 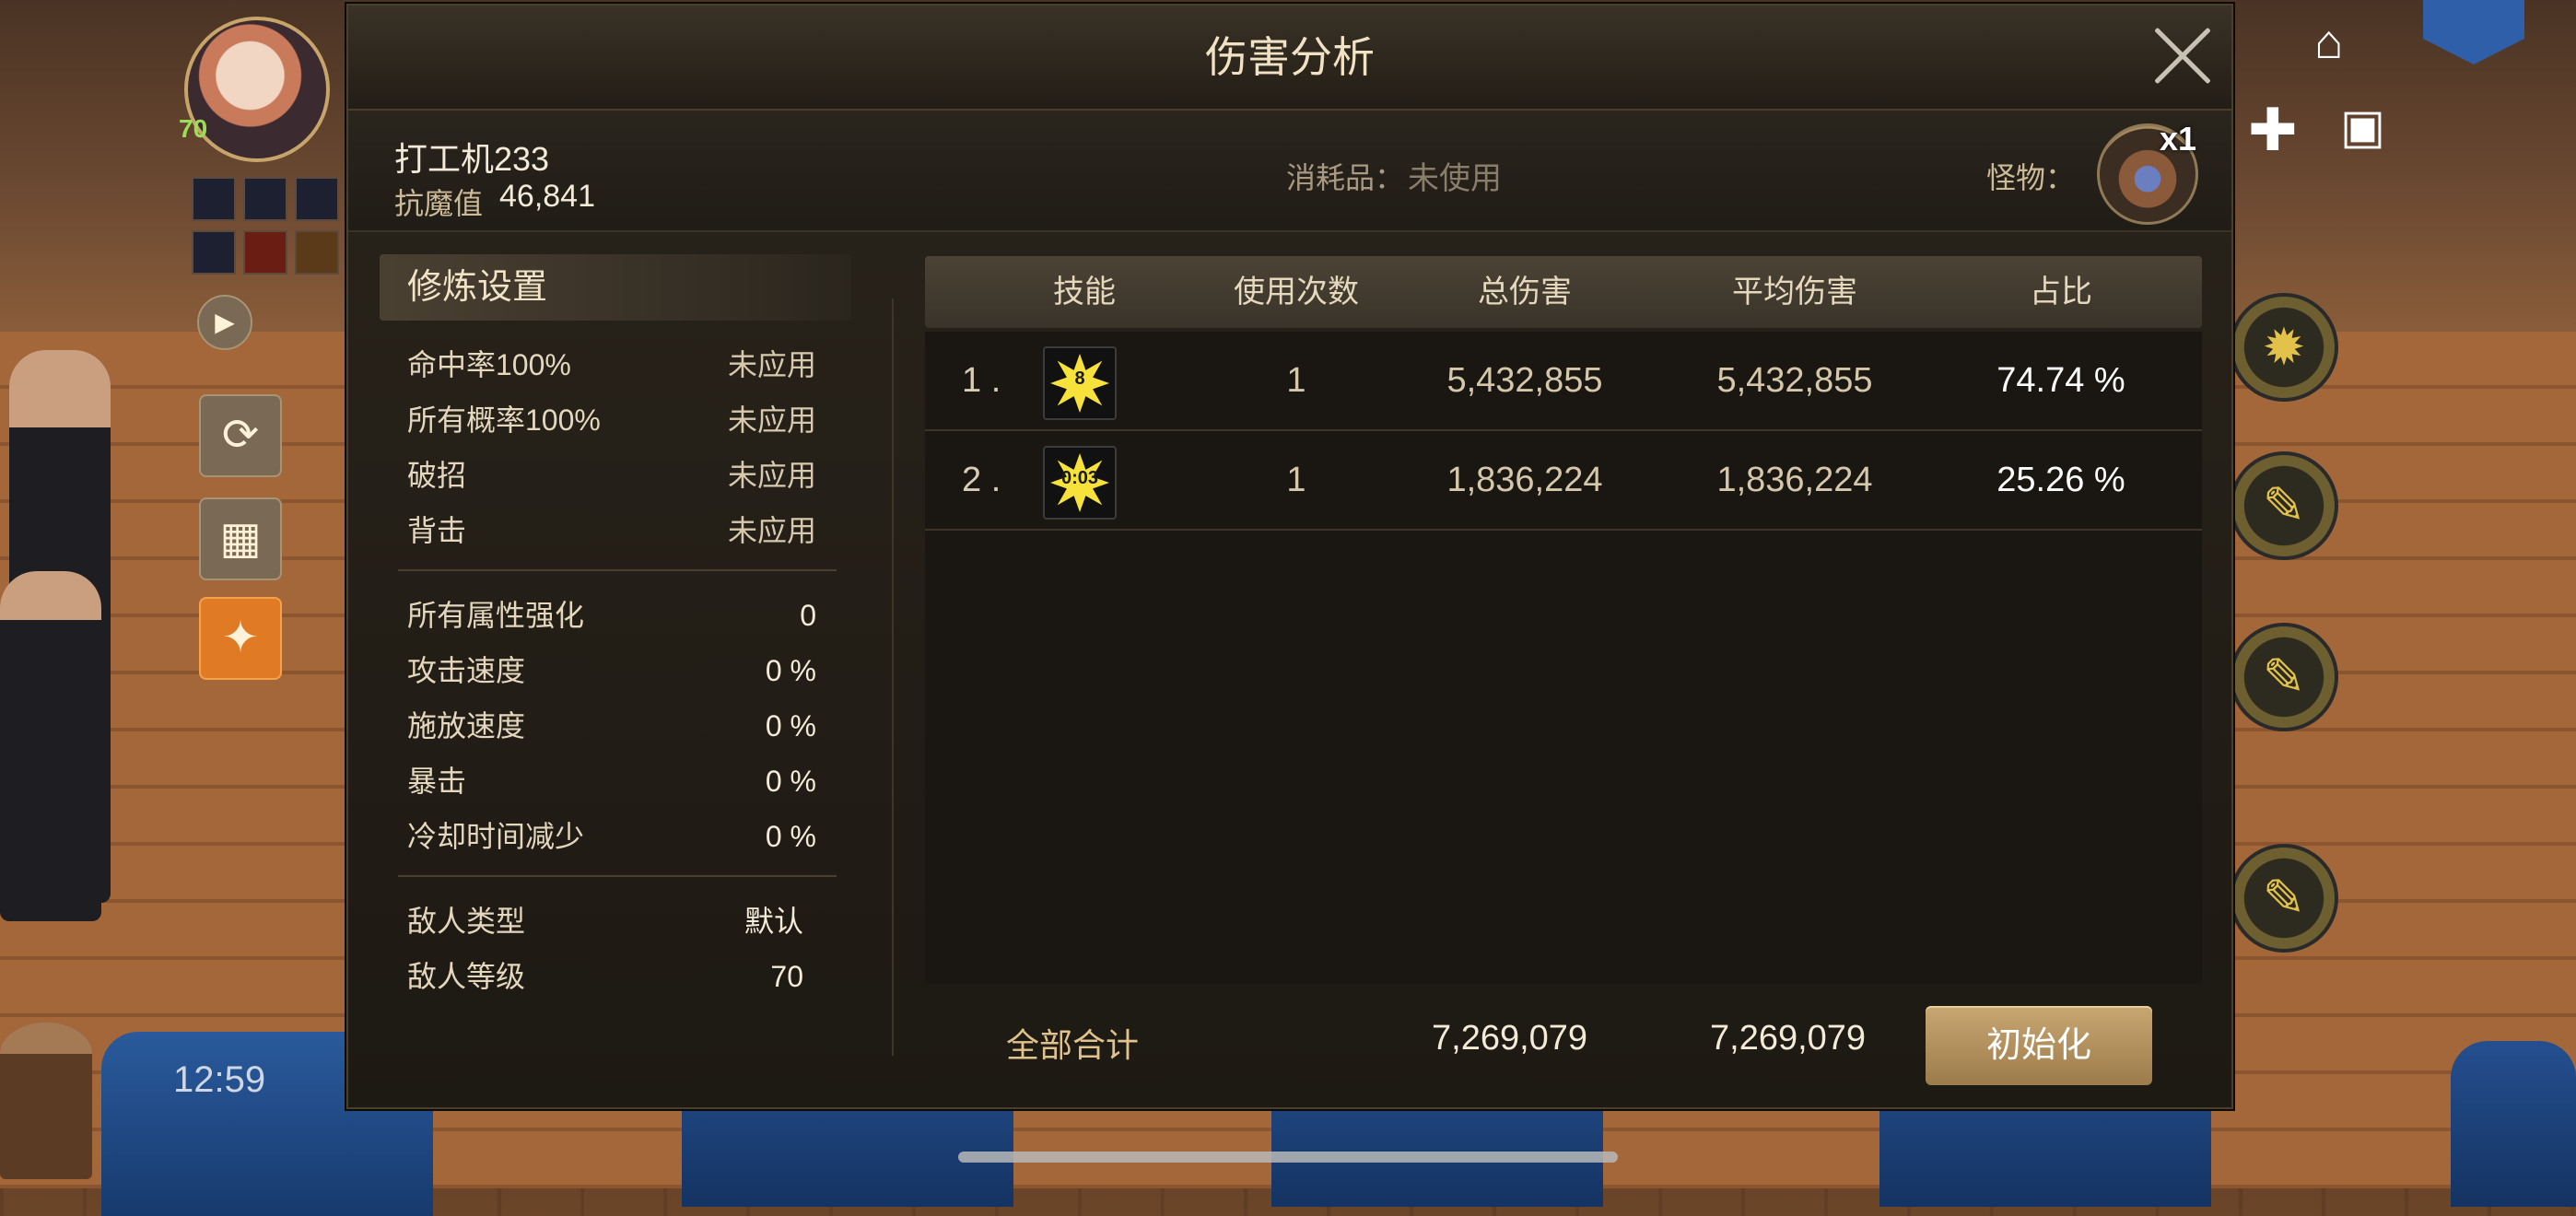 What do you see at coordinates (1288, 1157) in the screenshot?
I see `home-indicator` at bounding box center [1288, 1157].